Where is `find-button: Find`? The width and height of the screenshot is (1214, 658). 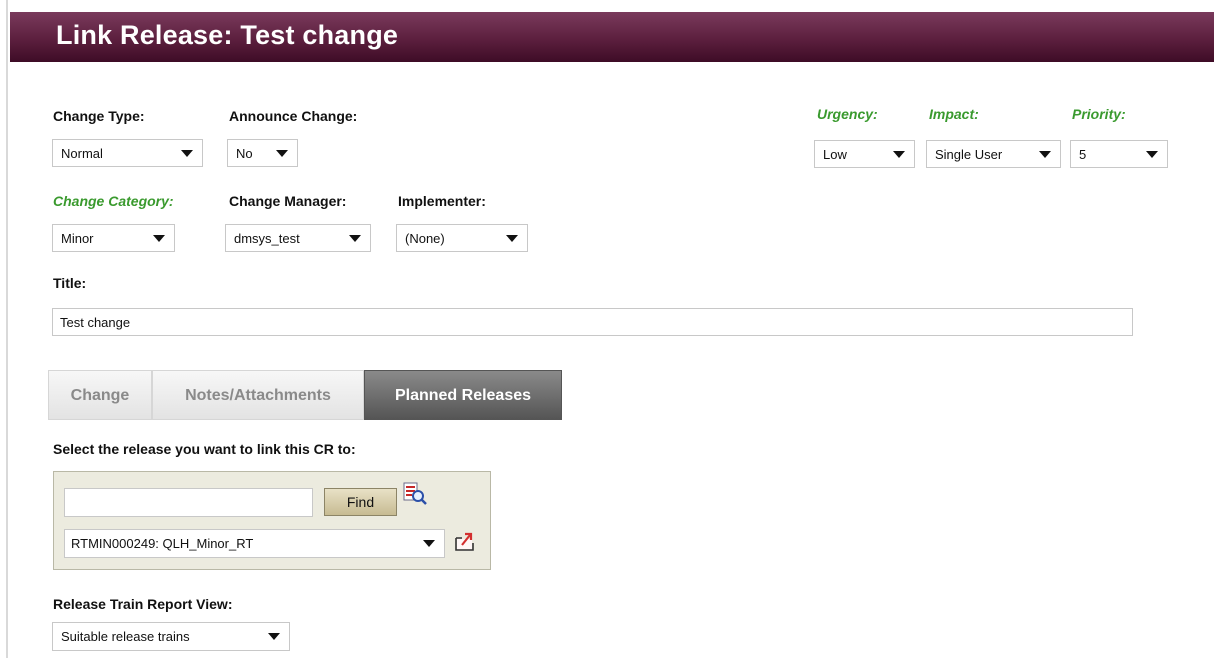 find-button: Find is located at coordinates (360, 502).